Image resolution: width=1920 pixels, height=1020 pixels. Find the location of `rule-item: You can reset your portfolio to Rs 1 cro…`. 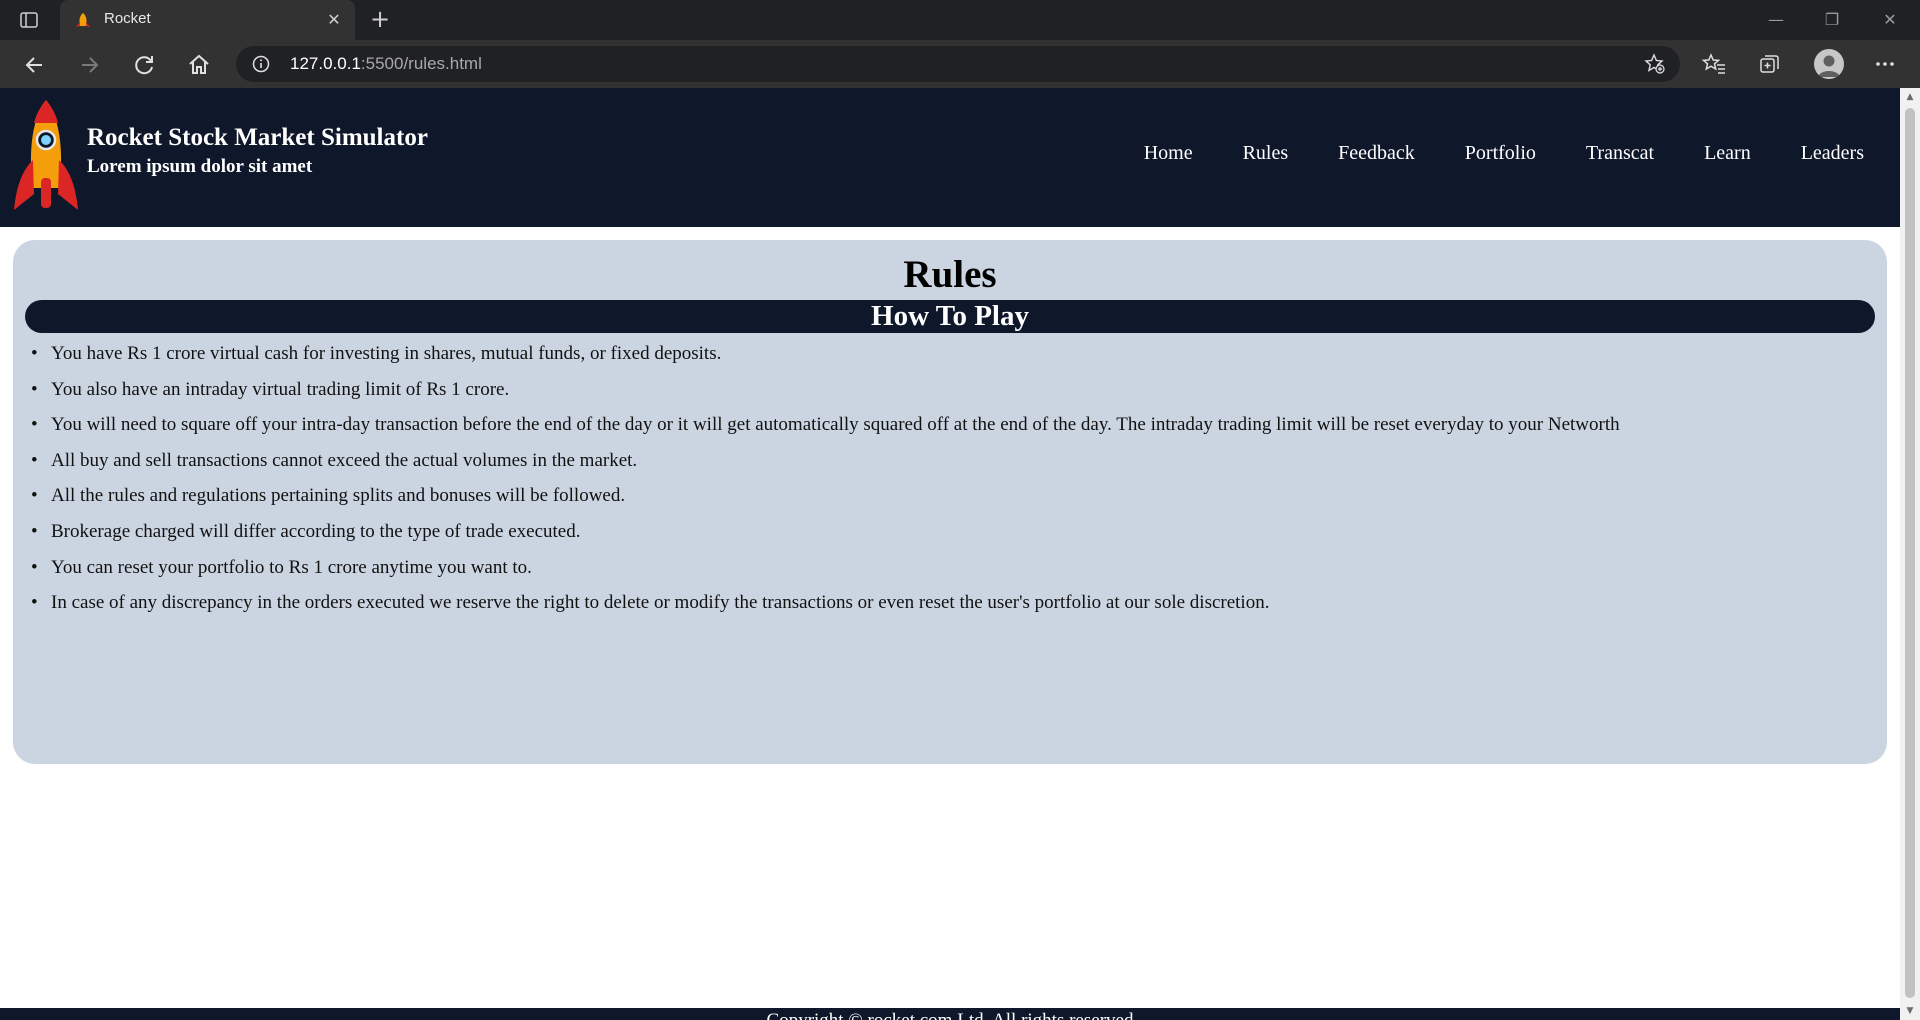

rule-item: You can reset your portfolio to Rs 1 cro… is located at coordinates (949, 575).